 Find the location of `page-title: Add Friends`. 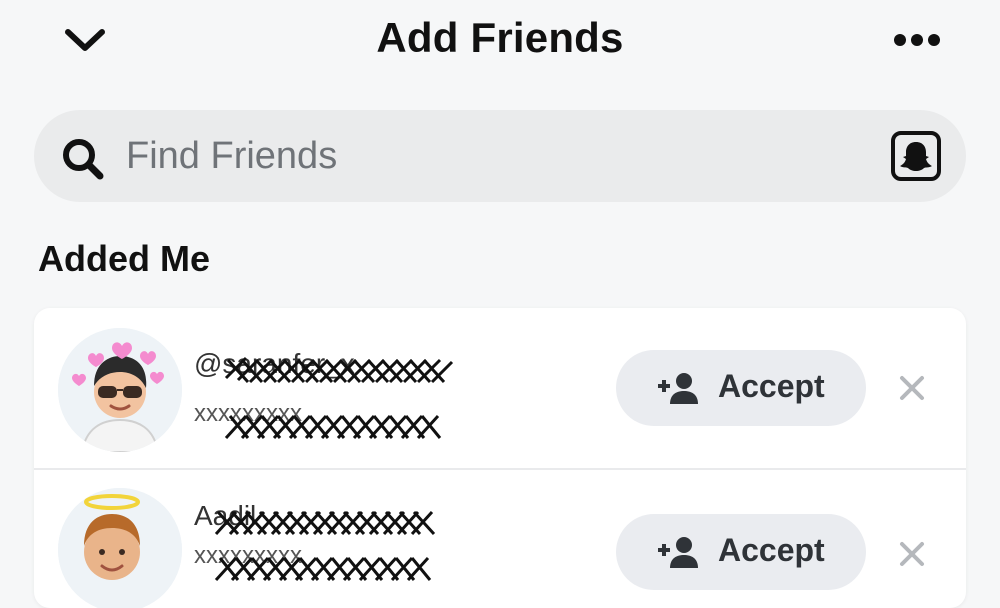

page-title: Add Friends is located at coordinates (500, 37).